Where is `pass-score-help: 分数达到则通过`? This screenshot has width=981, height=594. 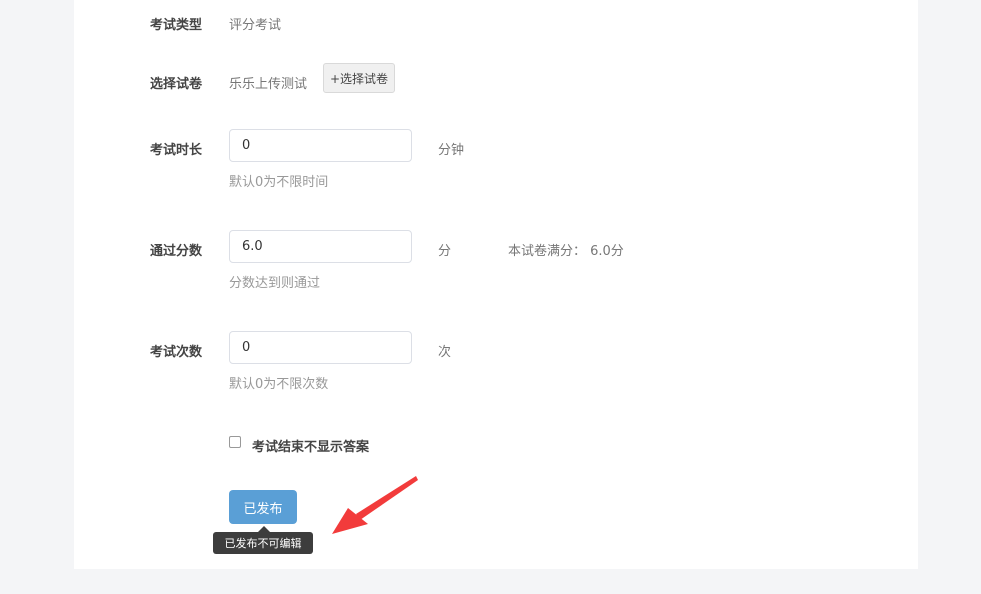
pass-score-help: 分数达到则通过 is located at coordinates (275, 283).